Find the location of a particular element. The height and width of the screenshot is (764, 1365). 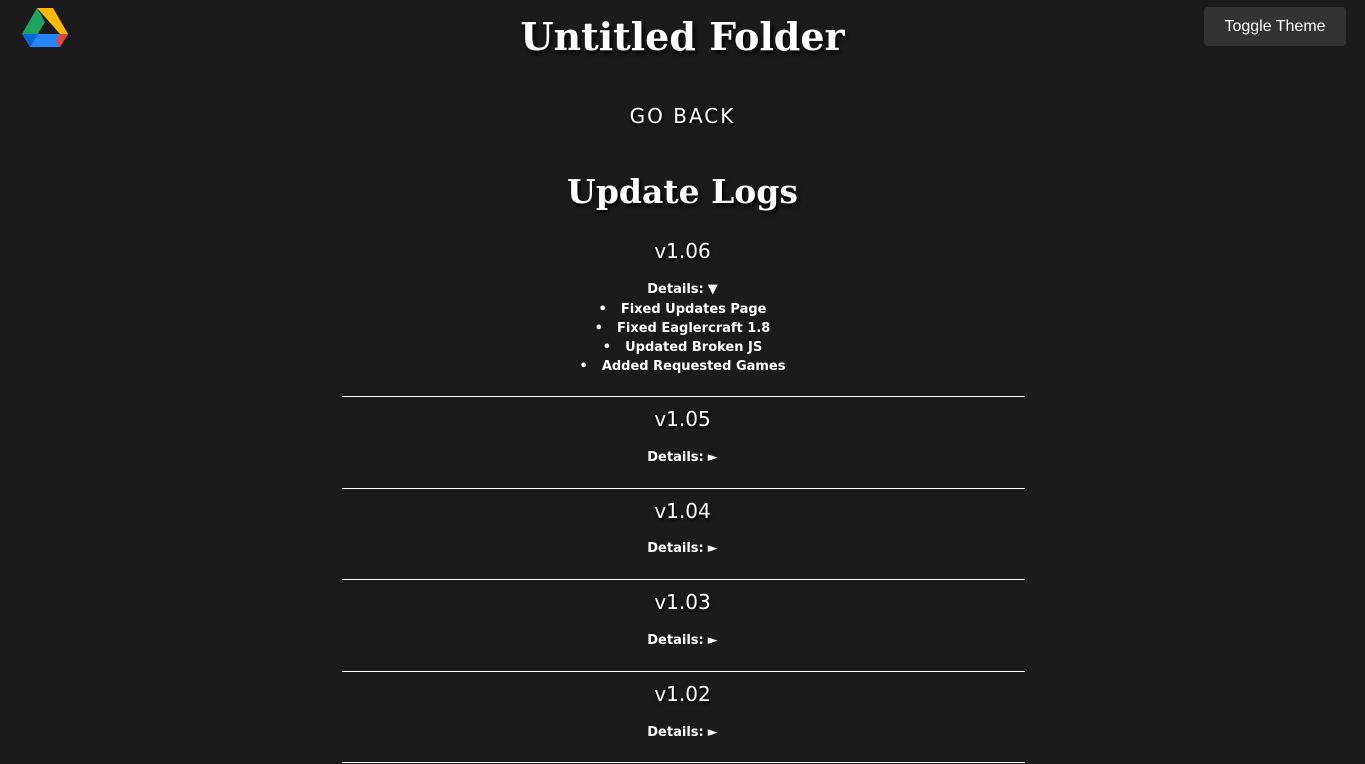

list-item: • Fixed Eaglercraft 1.8 is located at coordinates (682, 328).